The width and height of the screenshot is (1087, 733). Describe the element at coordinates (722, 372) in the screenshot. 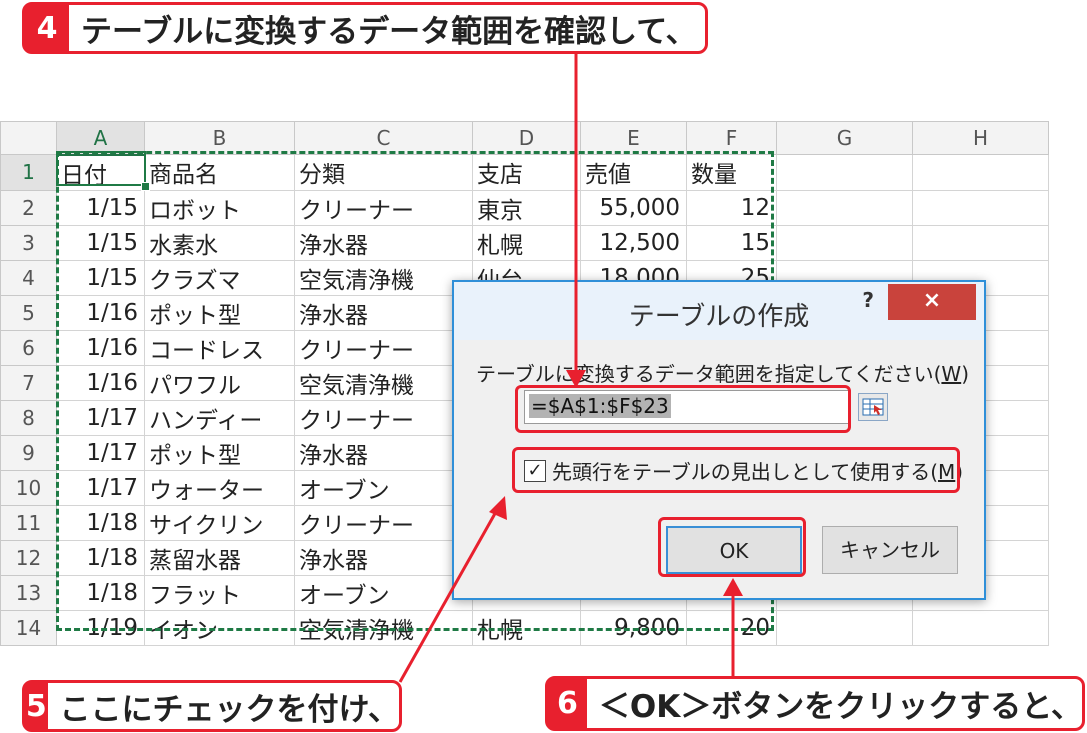

I see `range-prompt-label: テーブルに変換するデータ範囲を指定してください(W)` at that location.